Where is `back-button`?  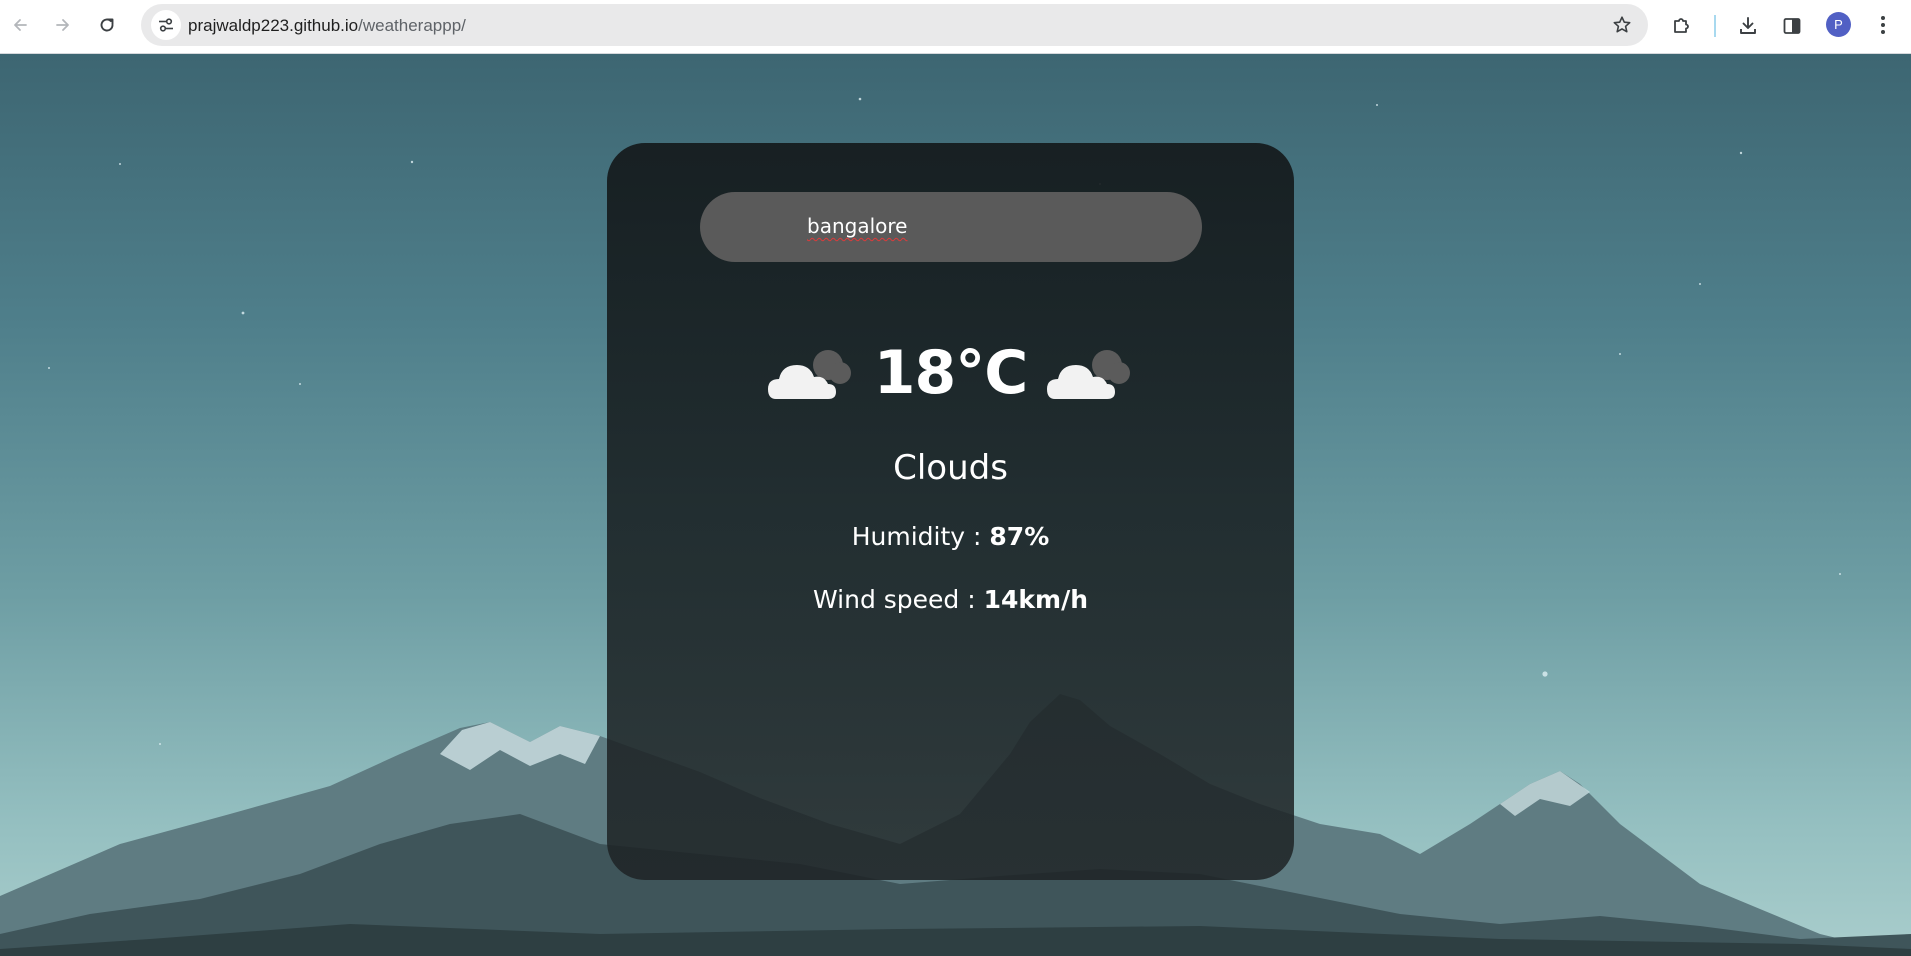
back-button is located at coordinates (20, 25).